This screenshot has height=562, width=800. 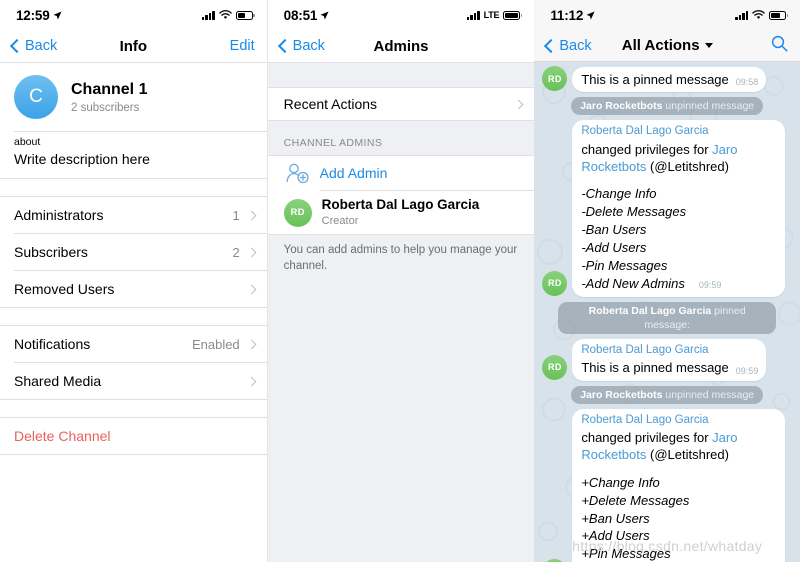 I want to click on admin-list-item: RD Roberta Dal Lago Garcia Creator, so click(x=401, y=212).